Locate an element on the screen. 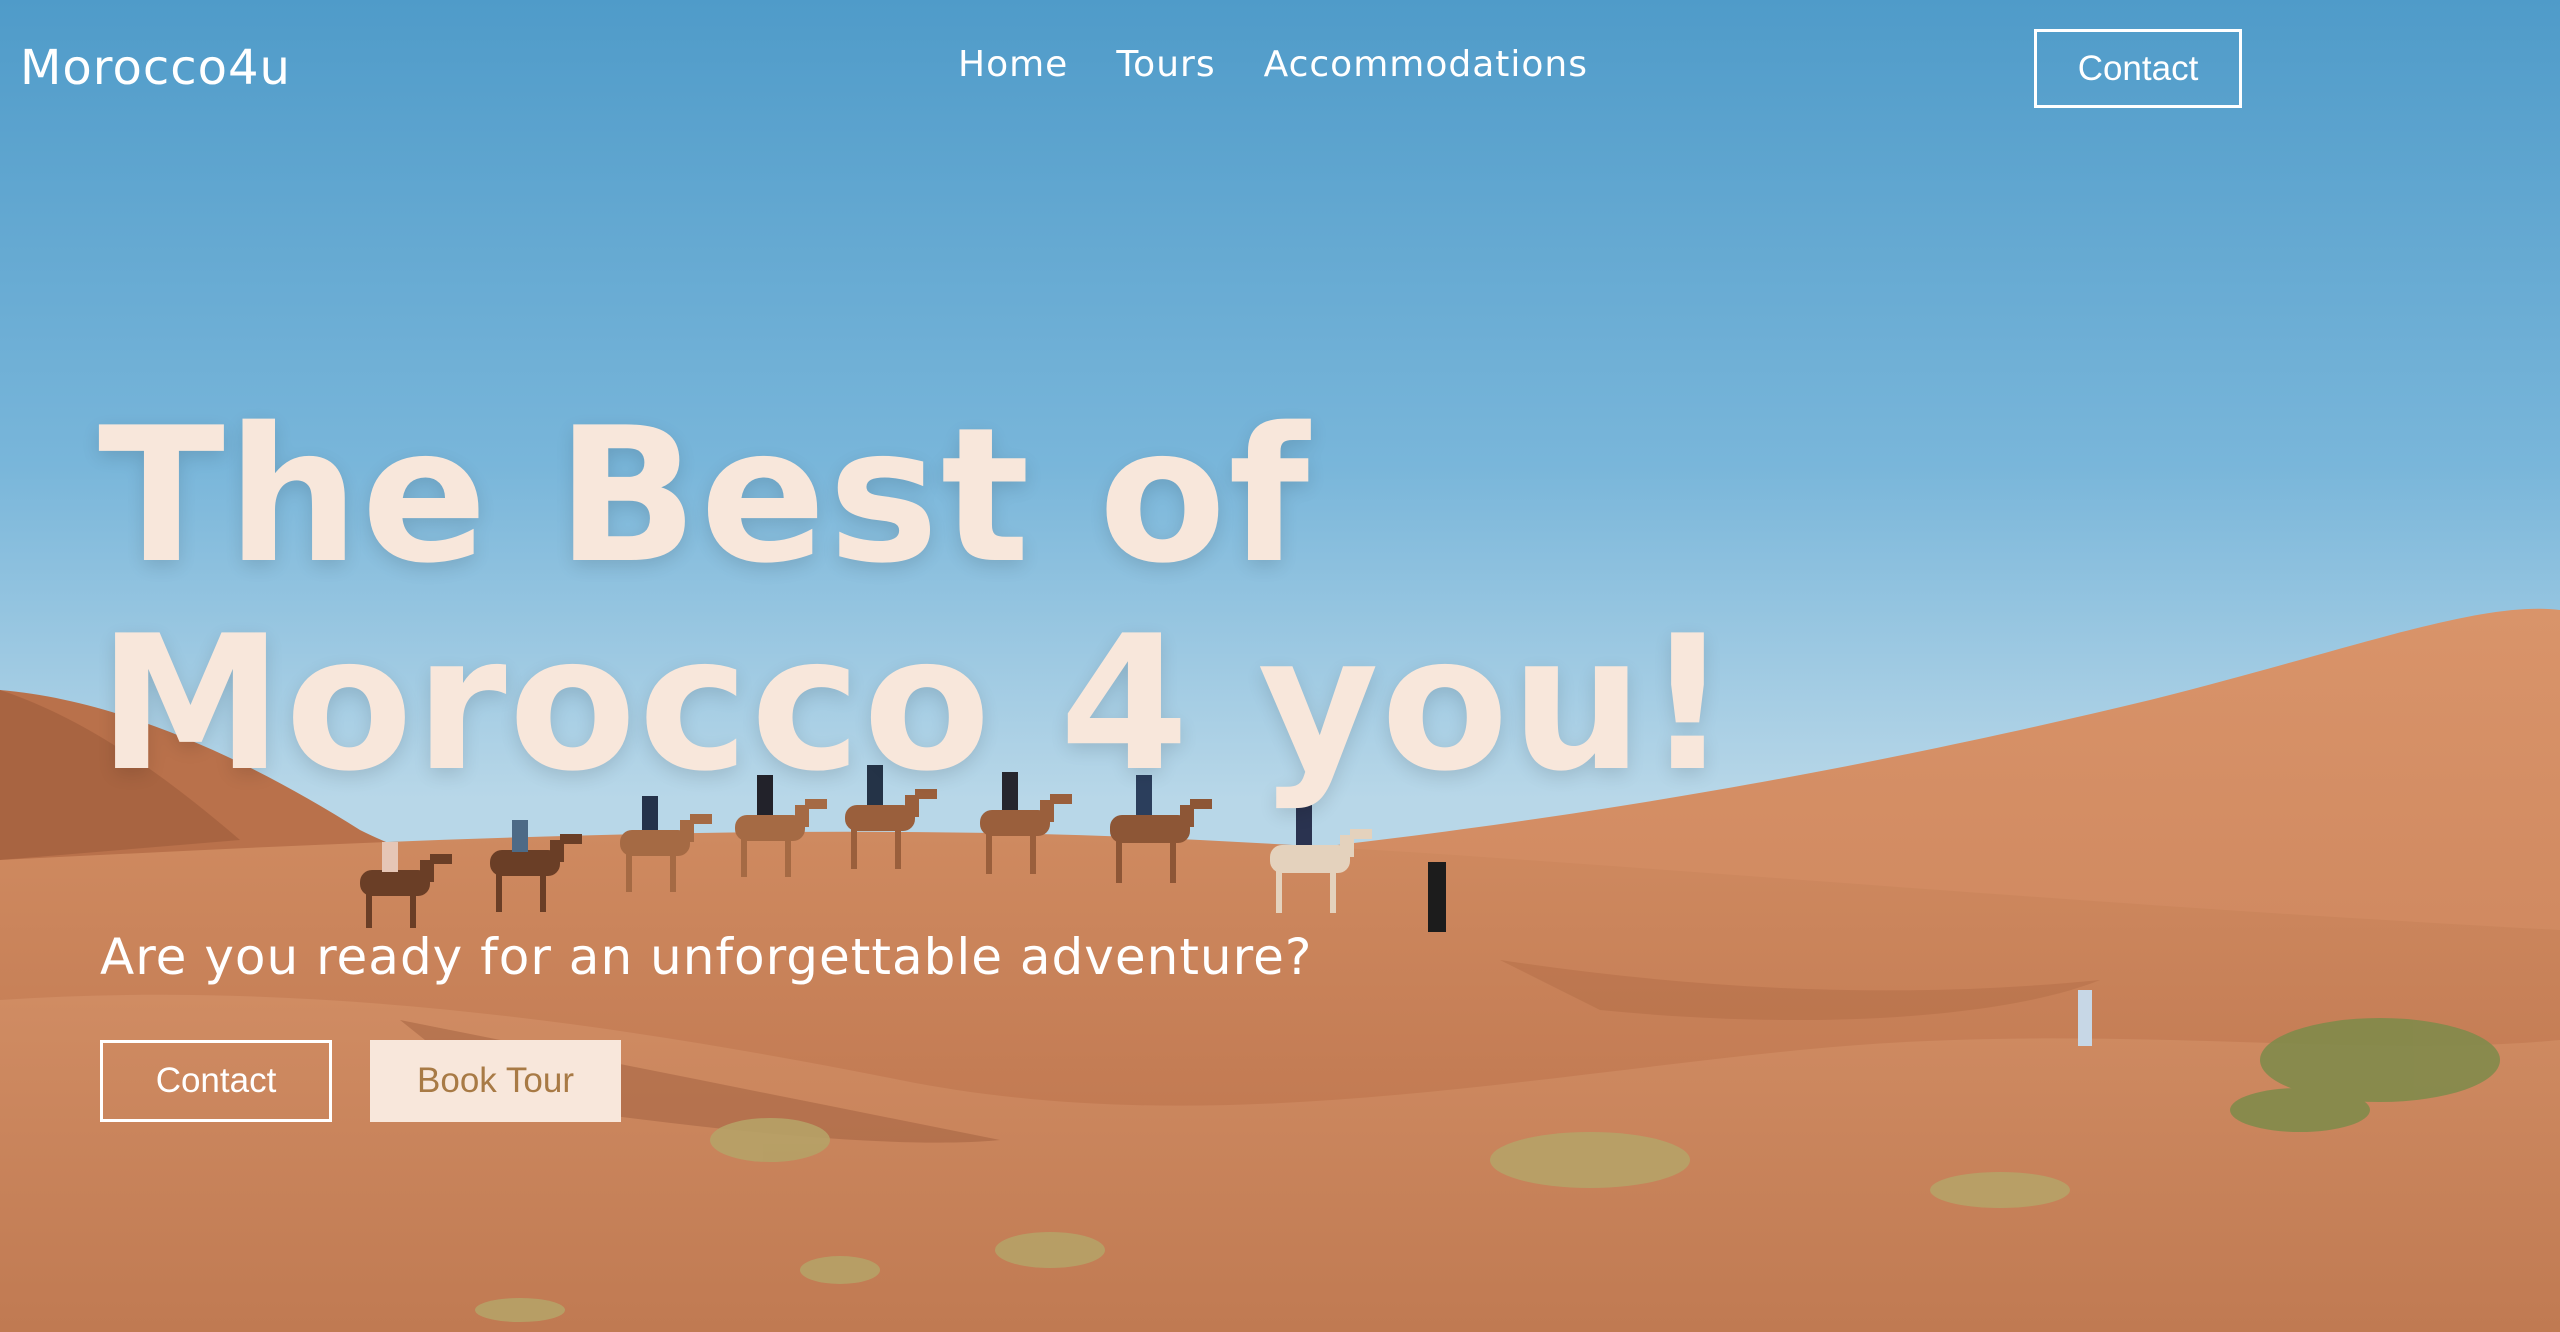  nav-link-accommodations: Accommodations is located at coordinates (1426, 64).